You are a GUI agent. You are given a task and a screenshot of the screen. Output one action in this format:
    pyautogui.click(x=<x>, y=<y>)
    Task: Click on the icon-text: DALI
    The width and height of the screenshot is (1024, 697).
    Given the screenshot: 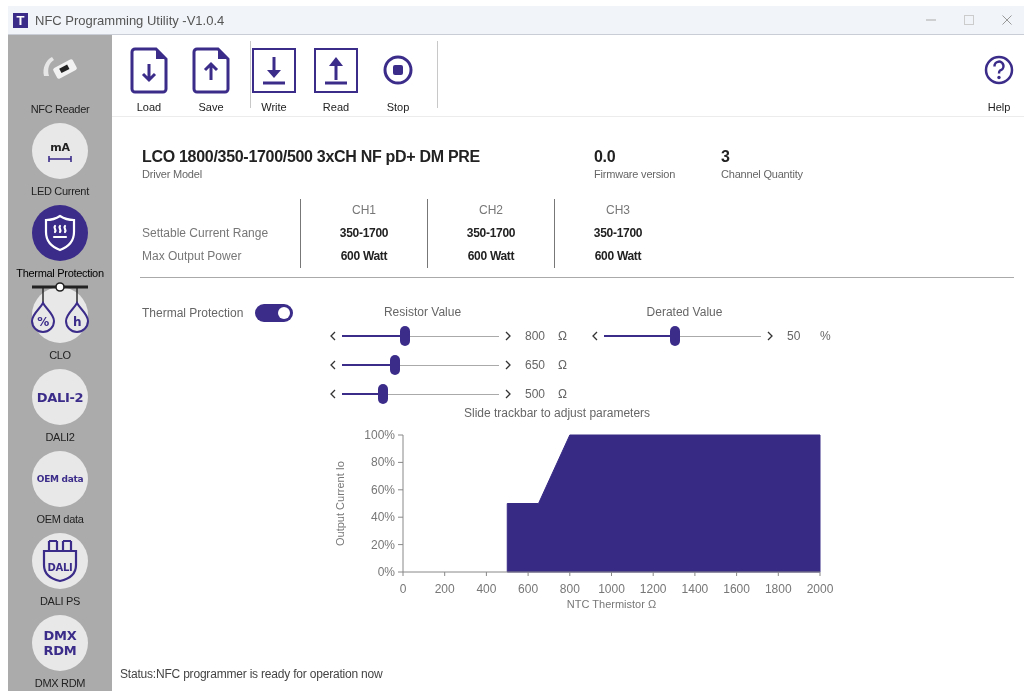 What is the action you would take?
    pyautogui.click(x=60, y=567)
    